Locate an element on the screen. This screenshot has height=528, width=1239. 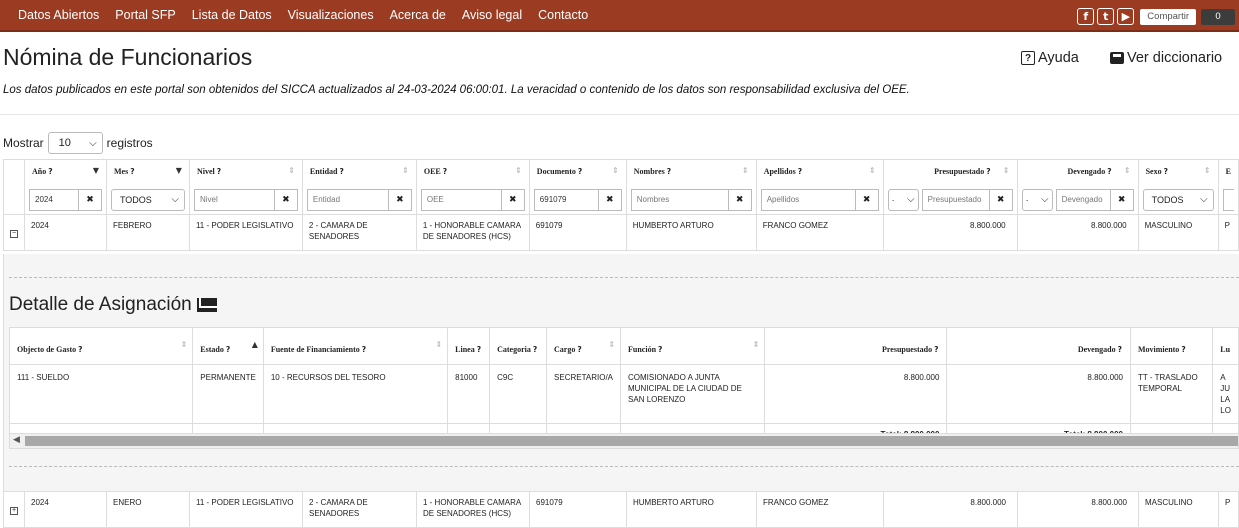
twitter-icon: t is located at coordinates (1106, 16).